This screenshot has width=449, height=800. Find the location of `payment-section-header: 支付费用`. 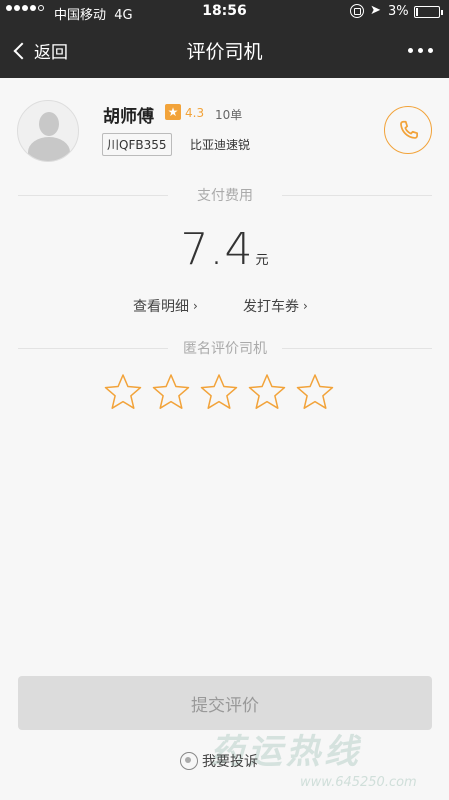

payment-section-header: 支付费用 is located at coordinates (225, 195).